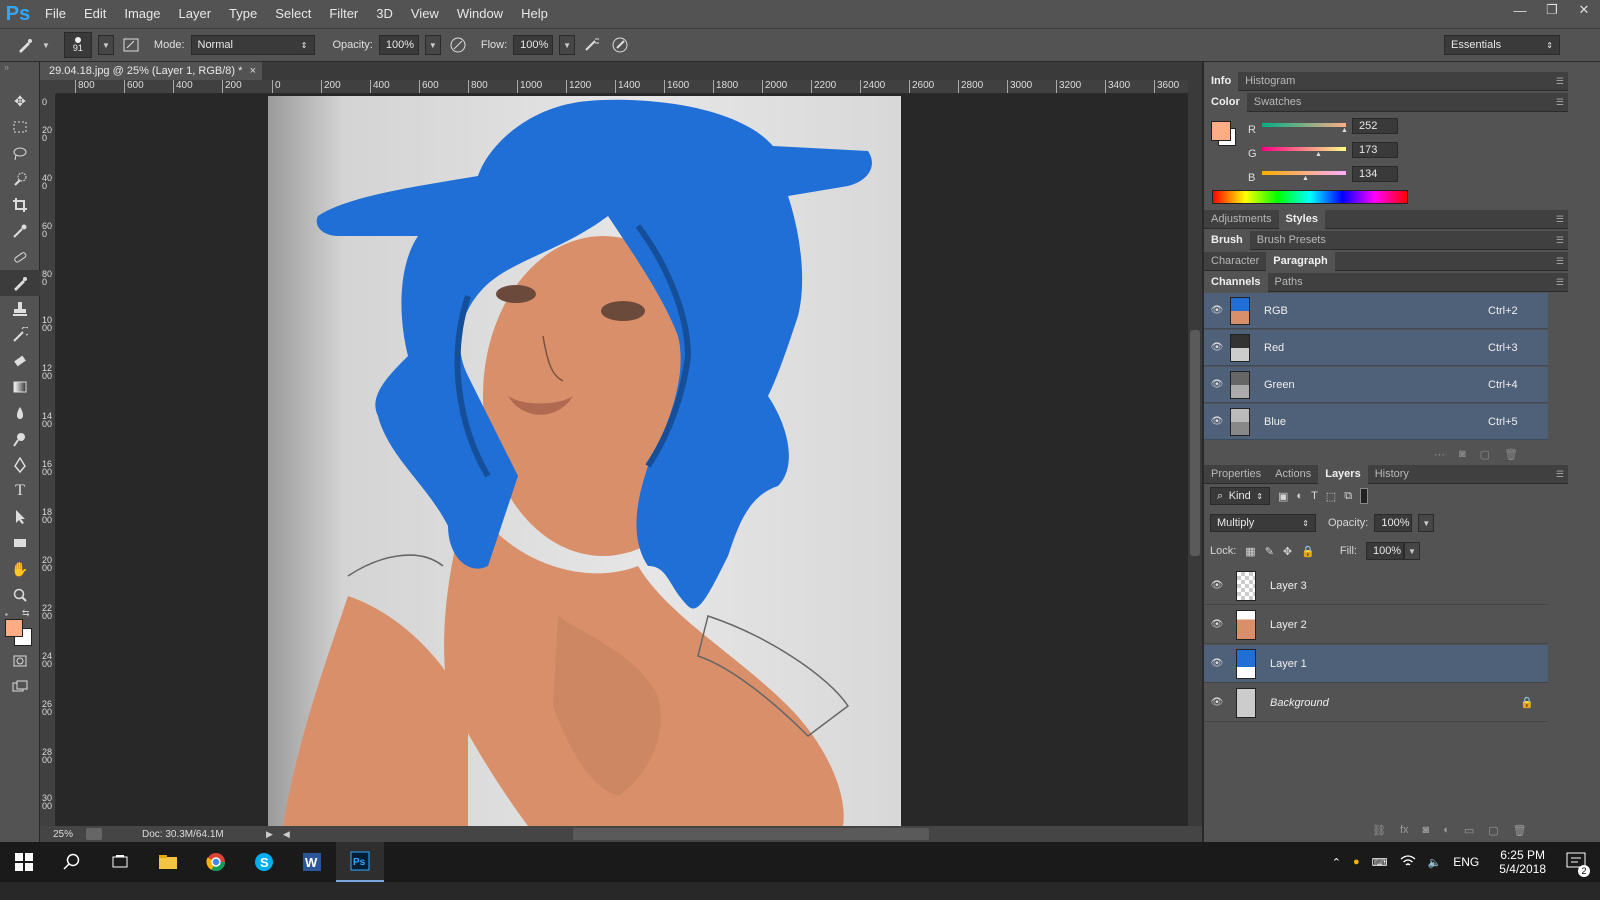 Image resolution: width=1600 pixels, height=900 pixels. Describe the element at coordinates (1466, 862) in the screenshot. I see `language-indicator: ENG` at that location.